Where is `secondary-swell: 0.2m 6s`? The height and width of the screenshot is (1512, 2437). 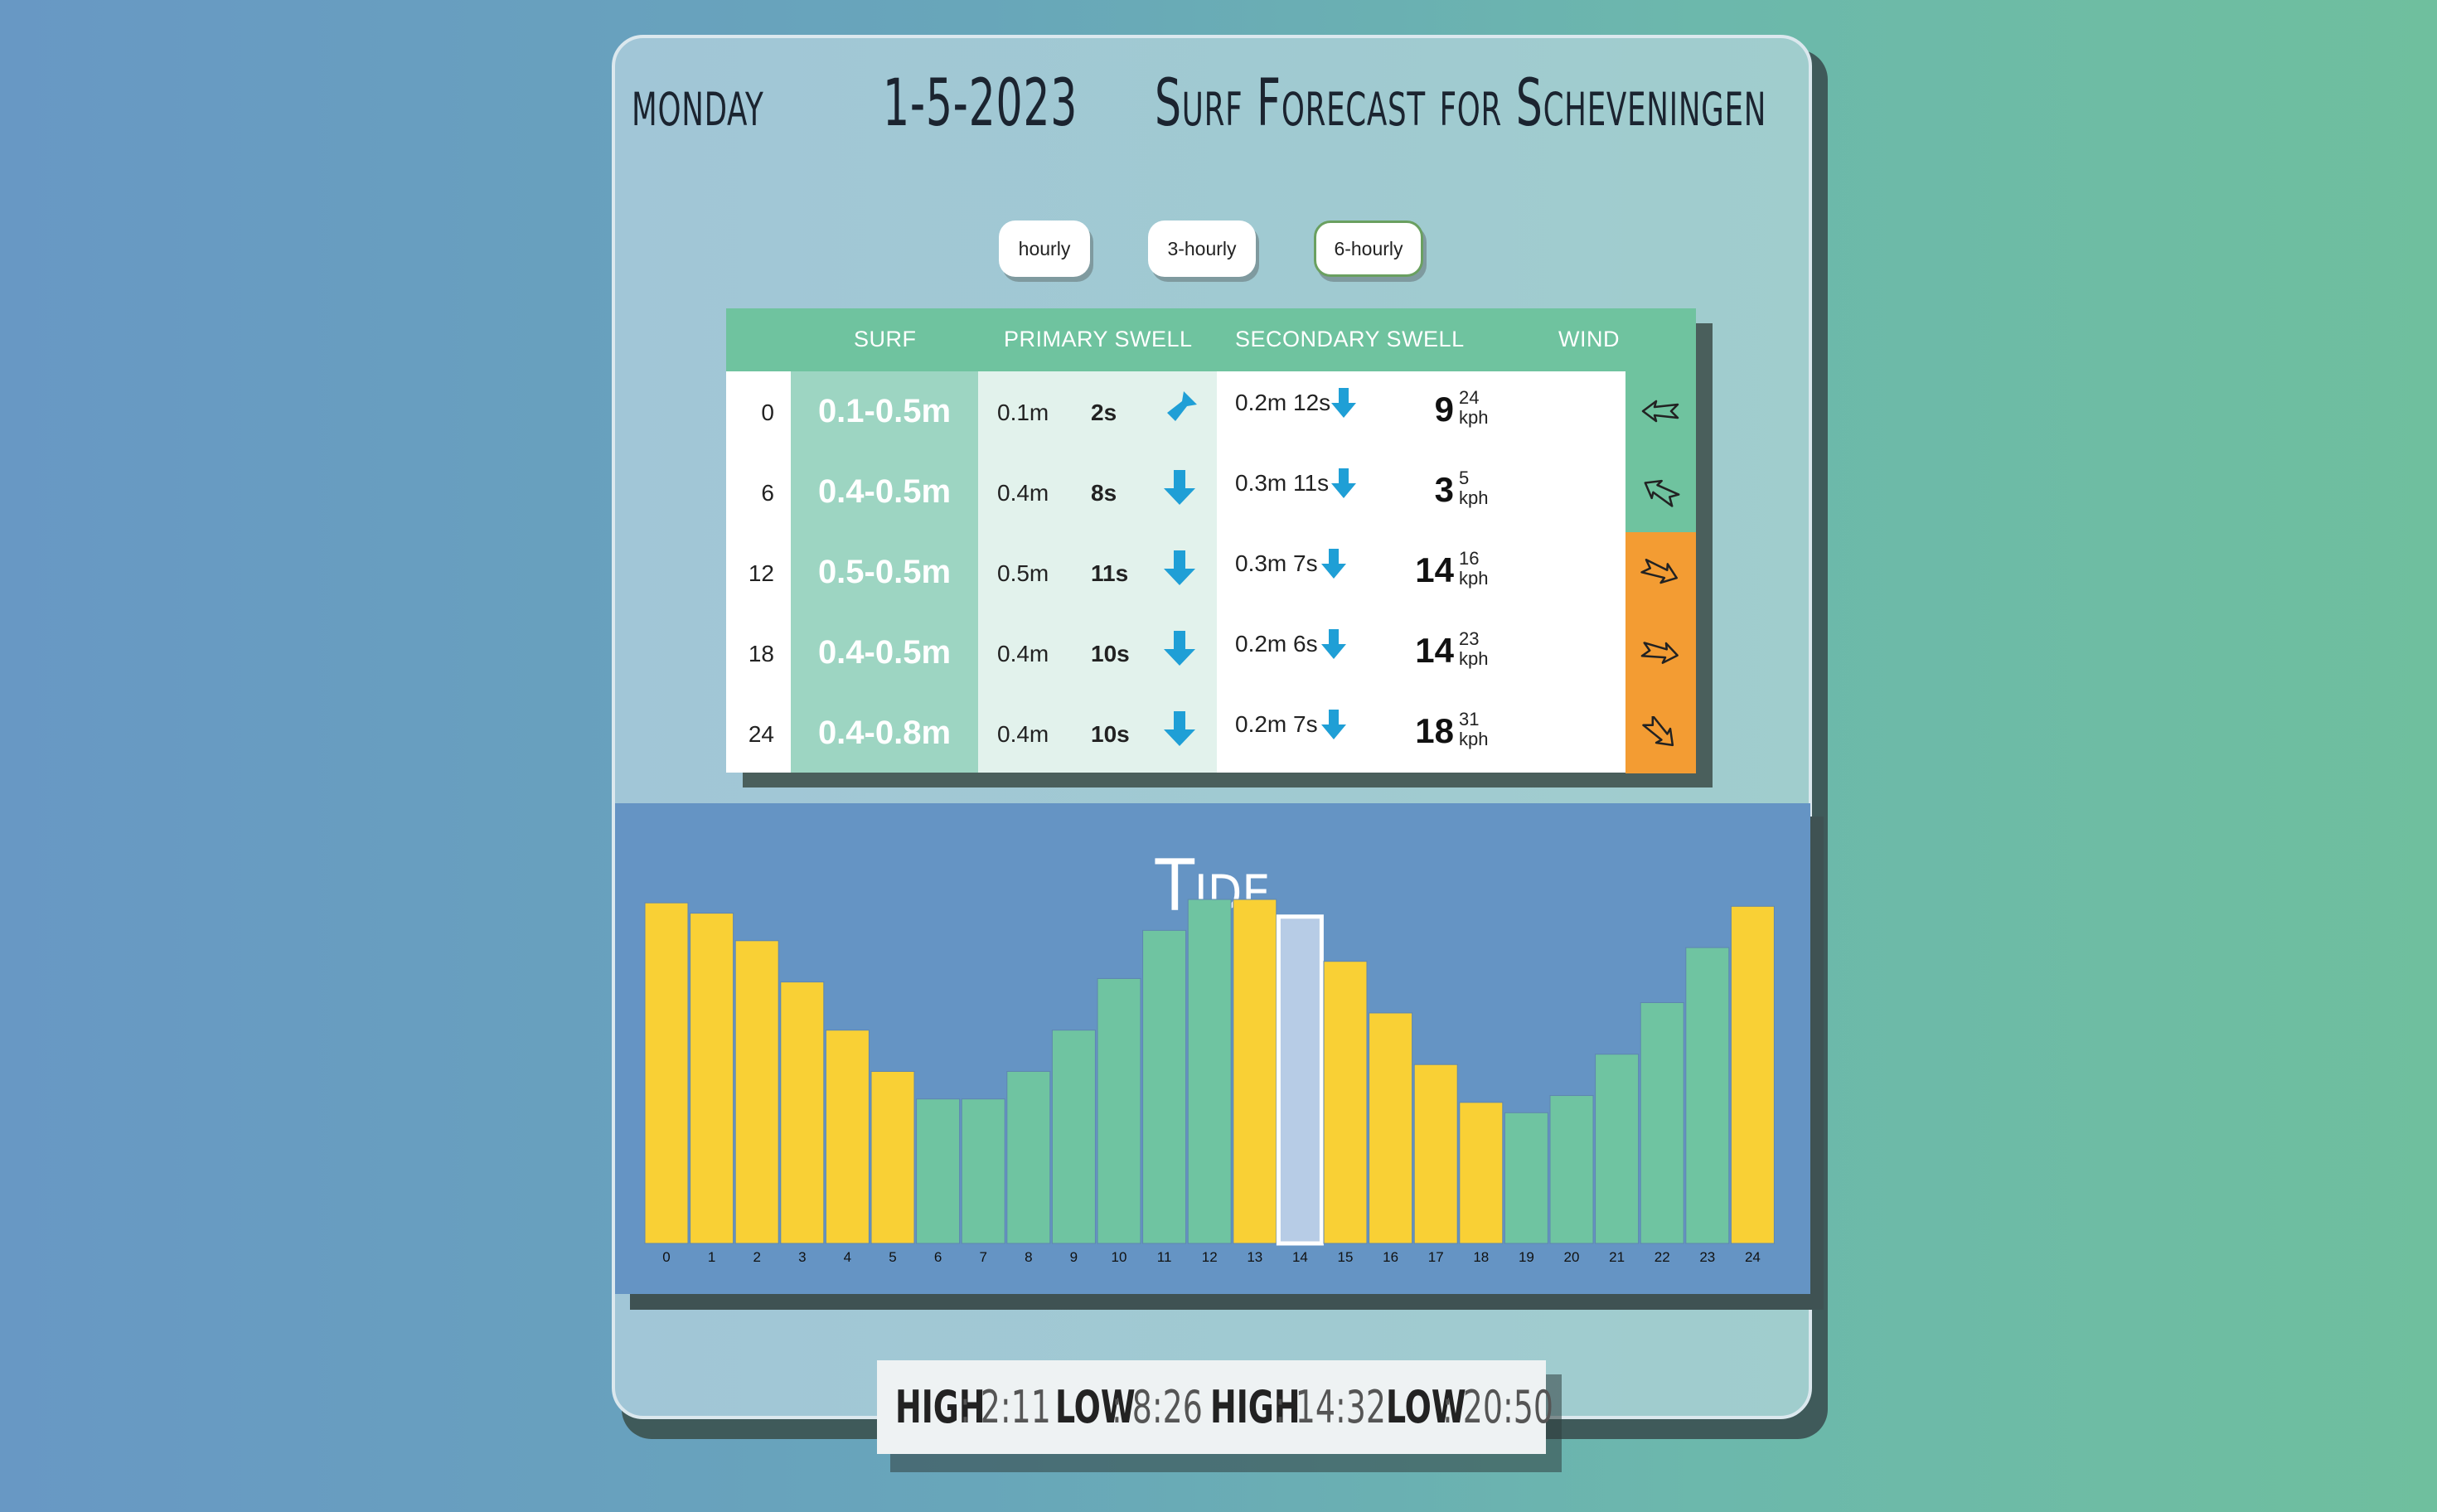
secondary-swell: 0.2m 6s is located at coordinates (1276, 644).